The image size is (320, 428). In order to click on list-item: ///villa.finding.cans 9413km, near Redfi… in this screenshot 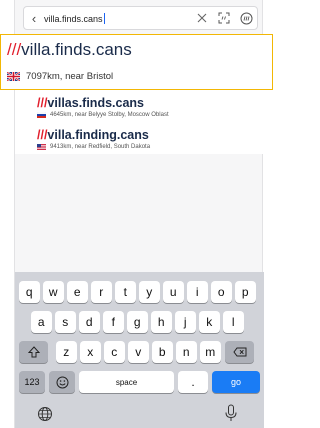, I will do `click(139, 138)`.